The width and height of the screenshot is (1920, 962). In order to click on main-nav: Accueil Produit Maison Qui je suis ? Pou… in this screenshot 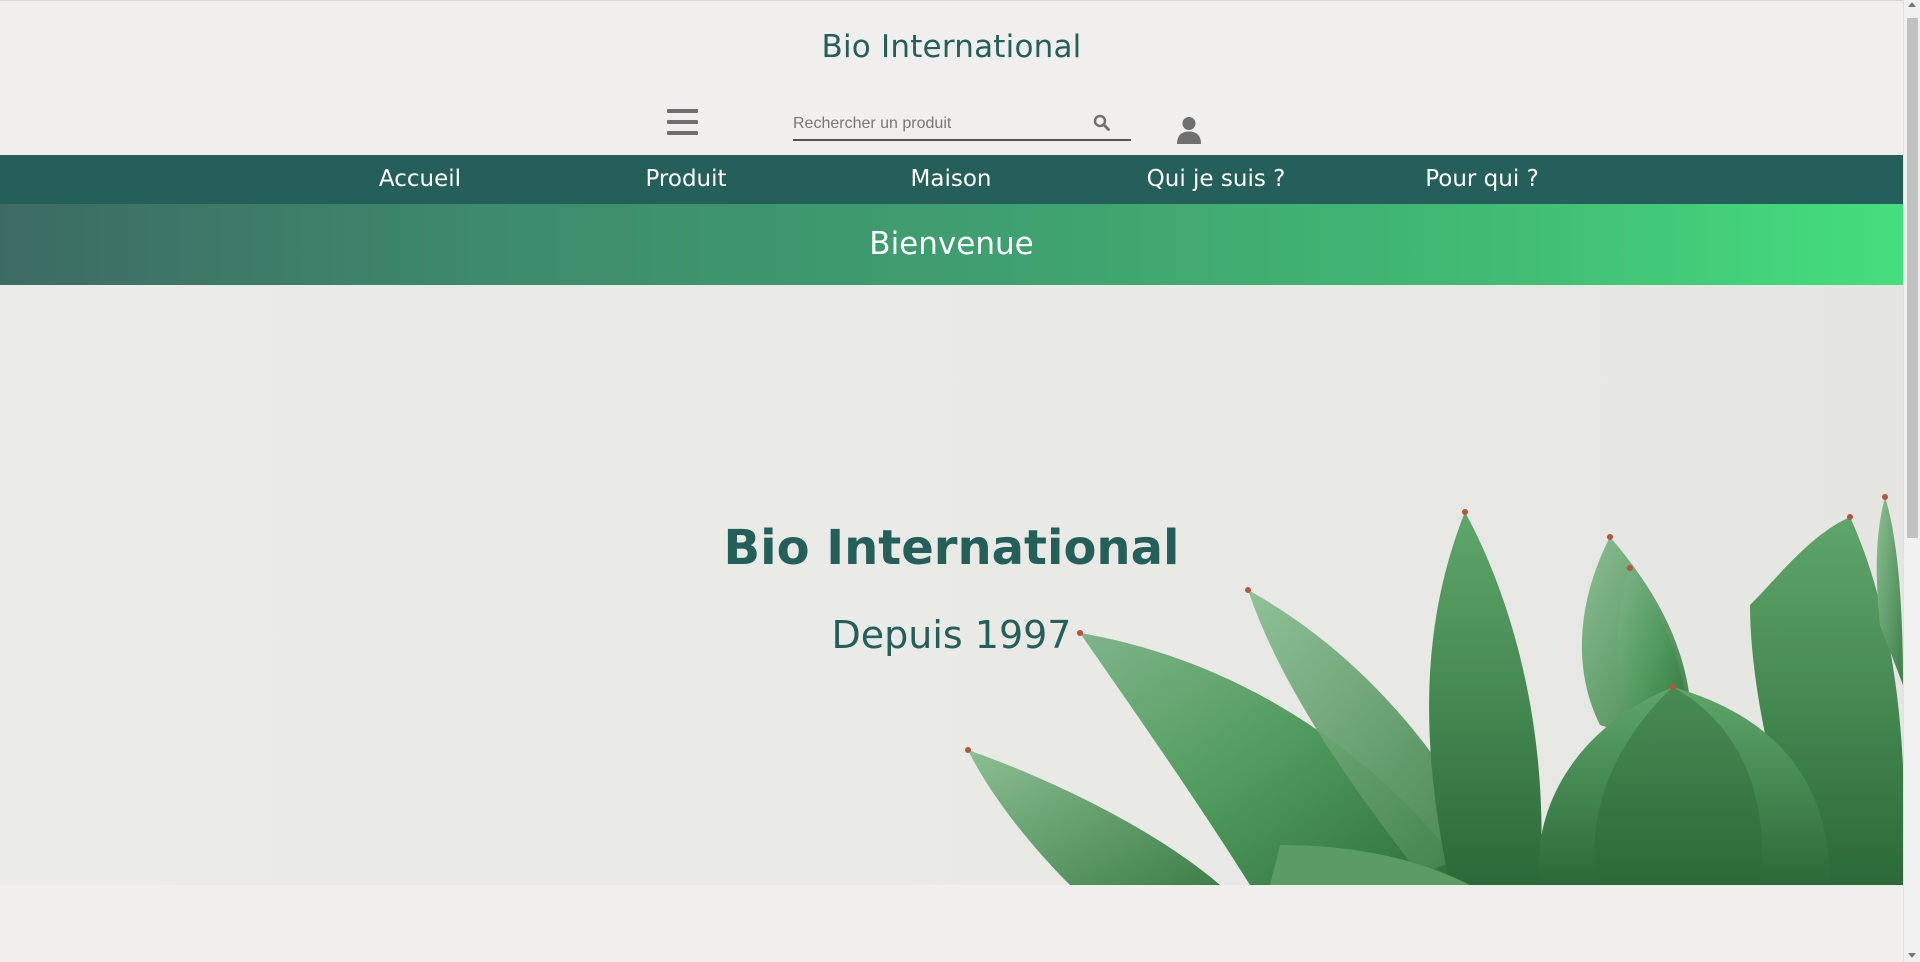, I will do `click(951, 179)`.